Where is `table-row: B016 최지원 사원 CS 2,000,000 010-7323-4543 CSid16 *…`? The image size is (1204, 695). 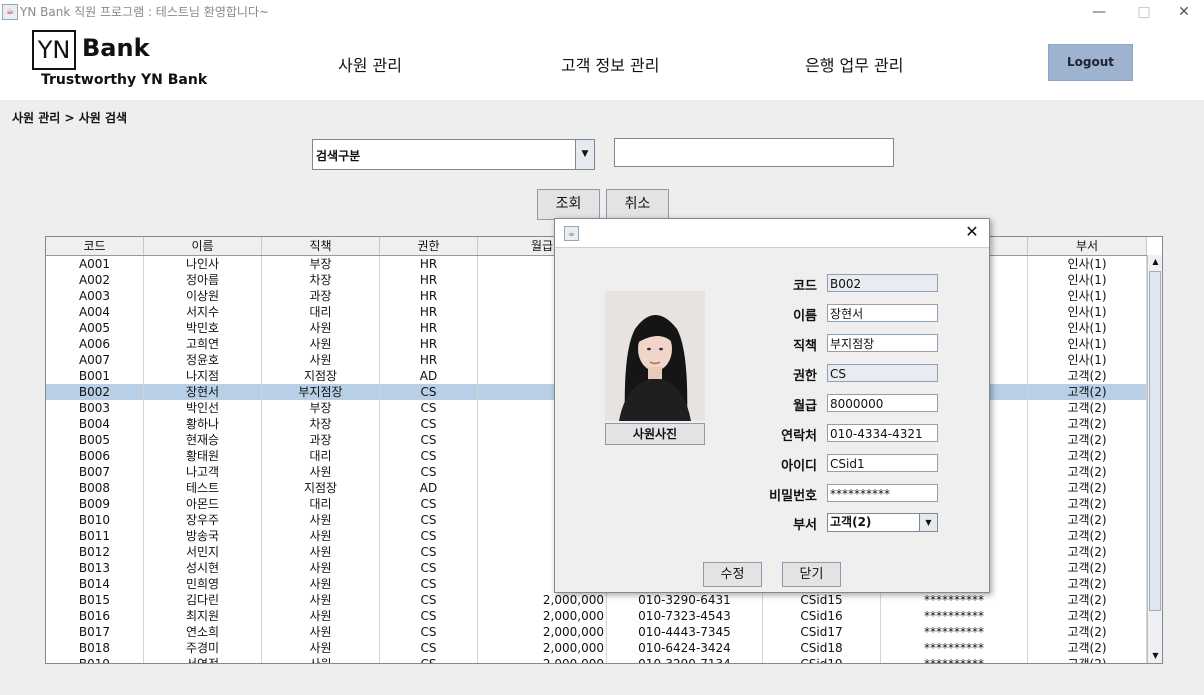 table-row: B016 최지원 사원 CS 2,000,000 010-7323-4543 CSid16 *… is located at coordinates (596, 616).